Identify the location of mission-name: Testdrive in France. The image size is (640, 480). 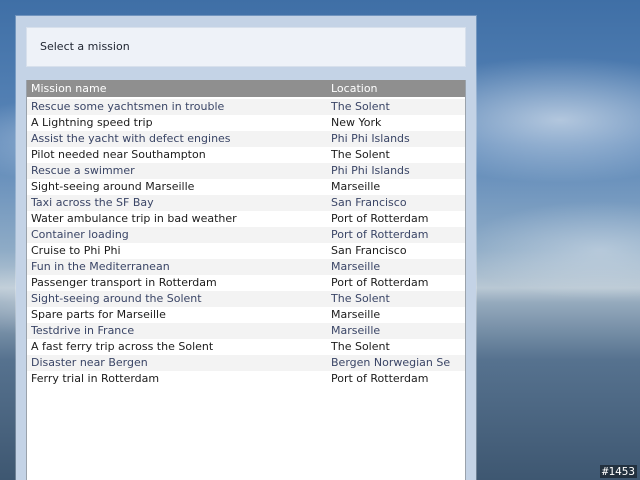
(83, 331).